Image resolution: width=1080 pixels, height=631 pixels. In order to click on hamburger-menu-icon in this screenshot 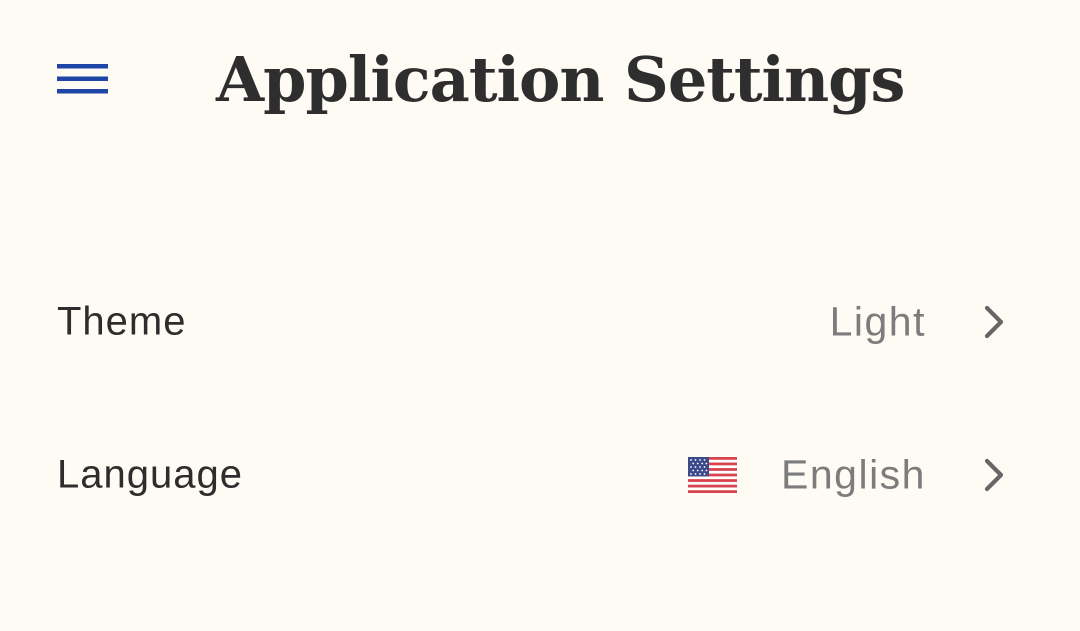, I will do `click(82, 79)`.